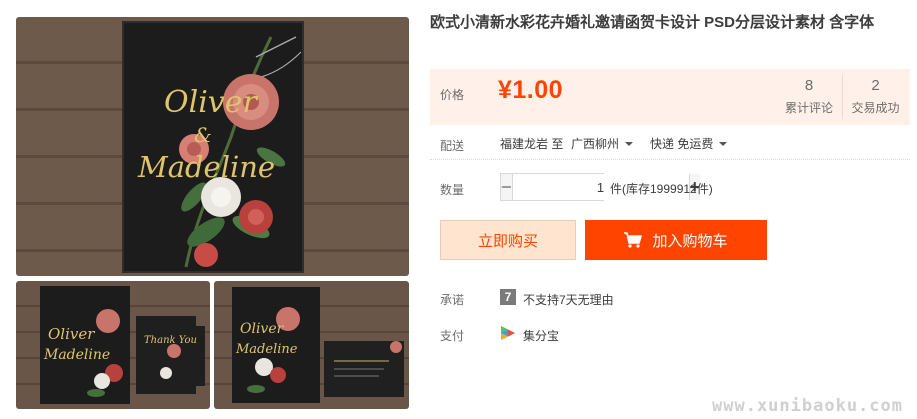 This screenshot has height=419, width=917. I want to click on add-to-cart-label: 加入购物车, so click(690, 241).